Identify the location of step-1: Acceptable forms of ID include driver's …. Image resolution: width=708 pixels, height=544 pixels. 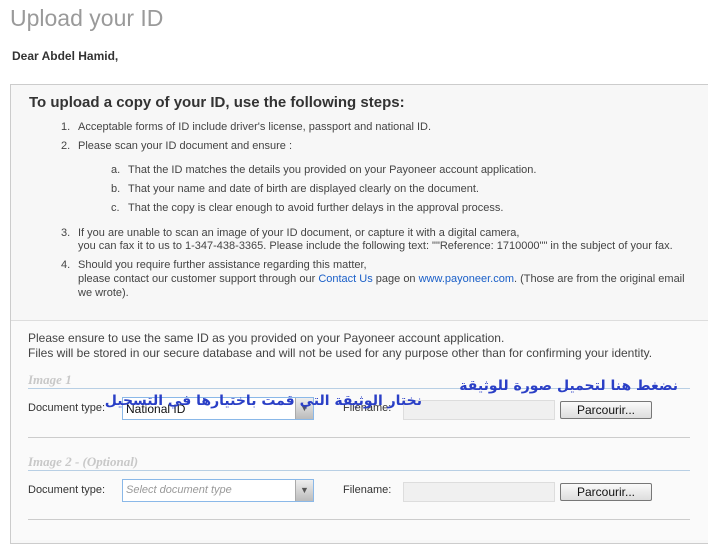
(255, 127).